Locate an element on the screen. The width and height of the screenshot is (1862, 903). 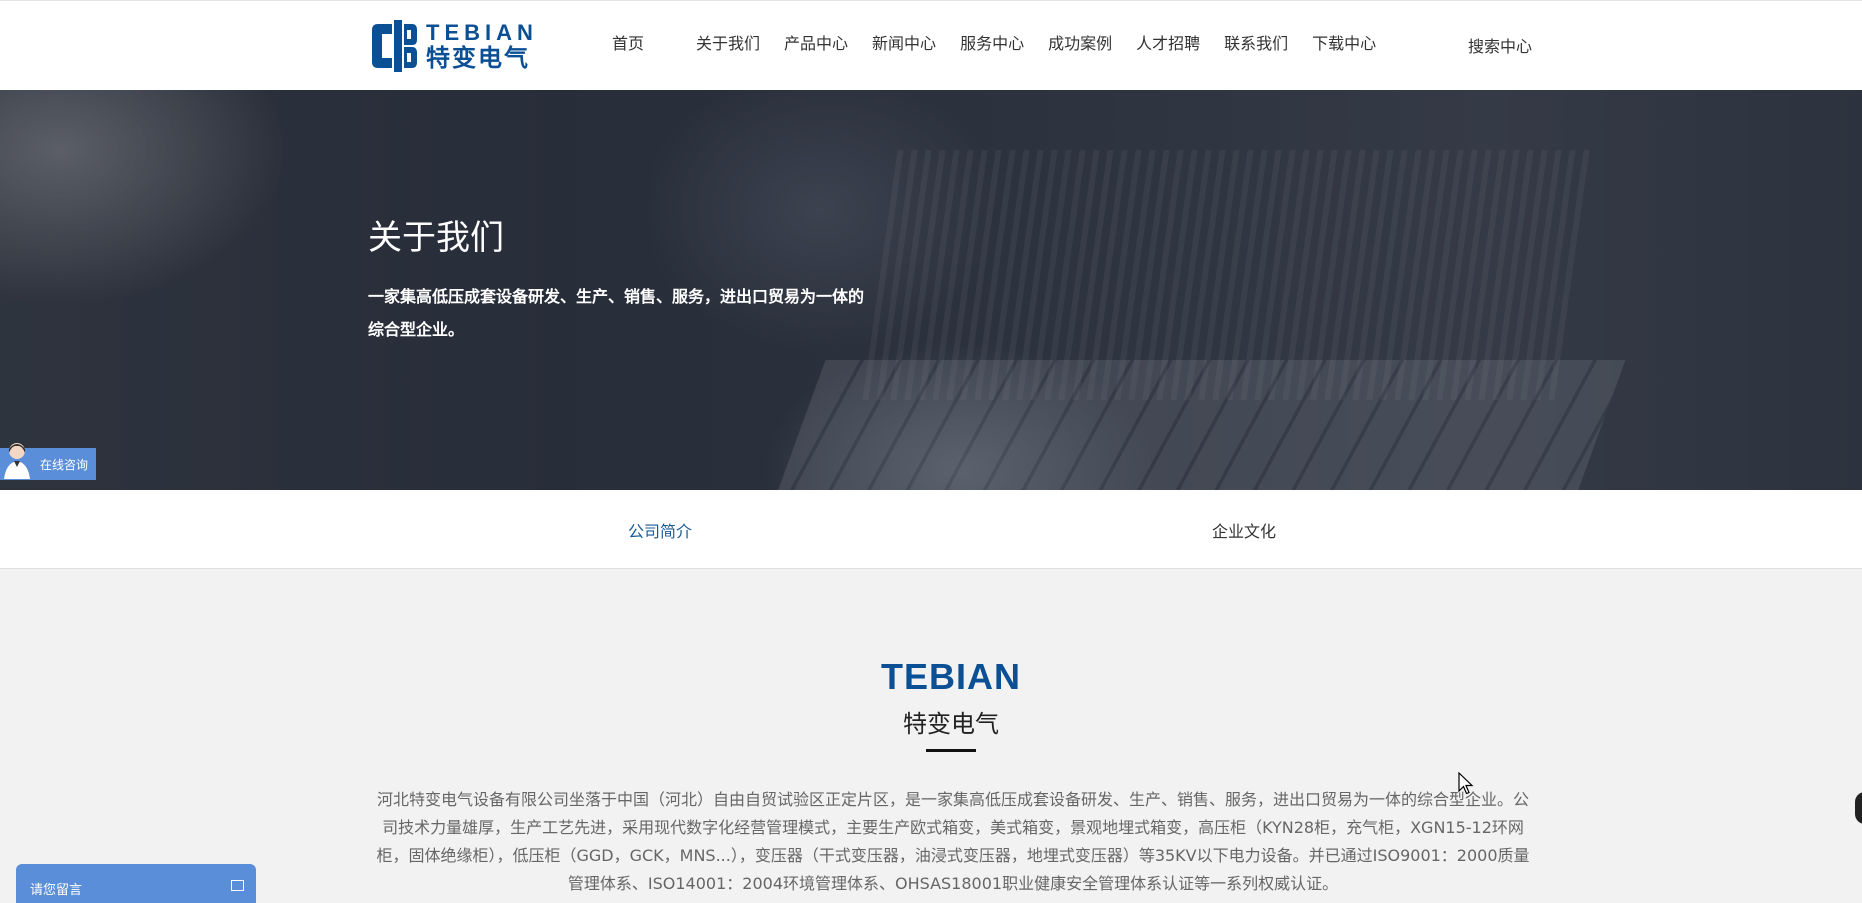
section-brand-cn: 特变电气 is located at coordinates (951, 724).